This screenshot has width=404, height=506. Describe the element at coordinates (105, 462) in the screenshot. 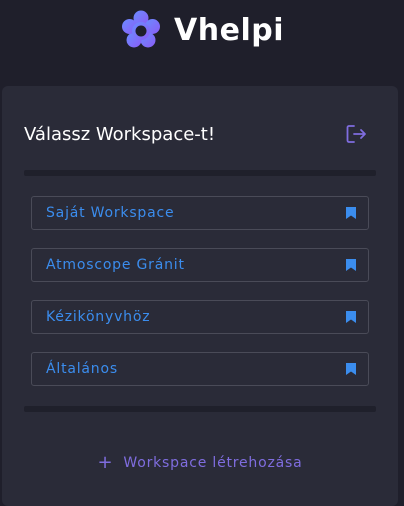

I see `plus-icon: +` at that location.